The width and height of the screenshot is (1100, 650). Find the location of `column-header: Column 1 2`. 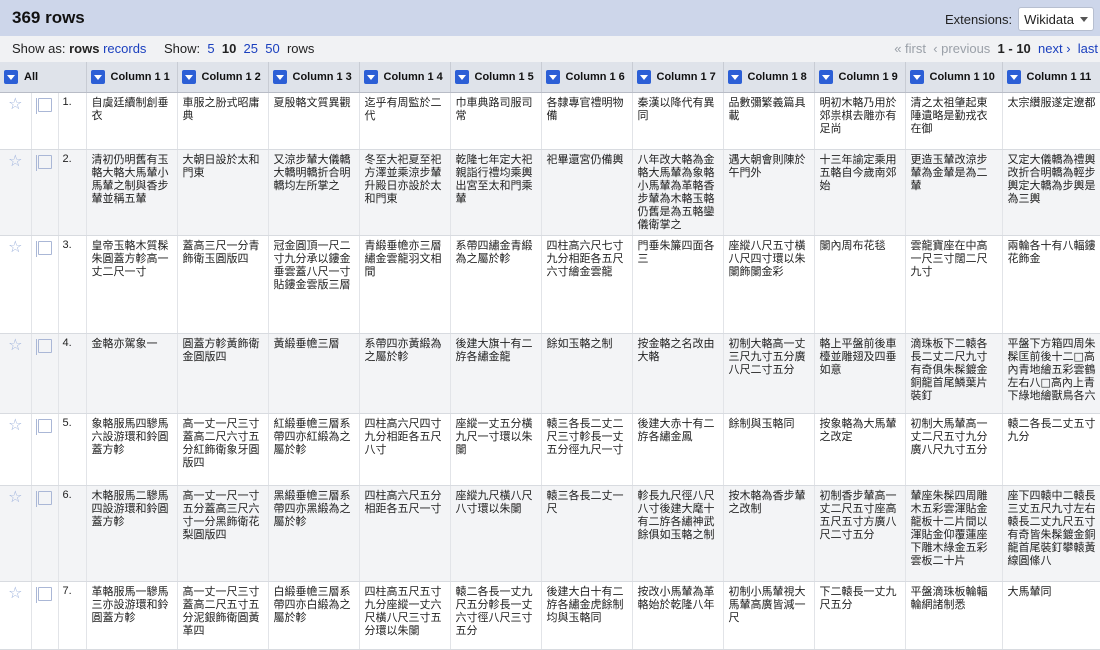

column-header: Column 1 2 is located at coordinates (223, 77).